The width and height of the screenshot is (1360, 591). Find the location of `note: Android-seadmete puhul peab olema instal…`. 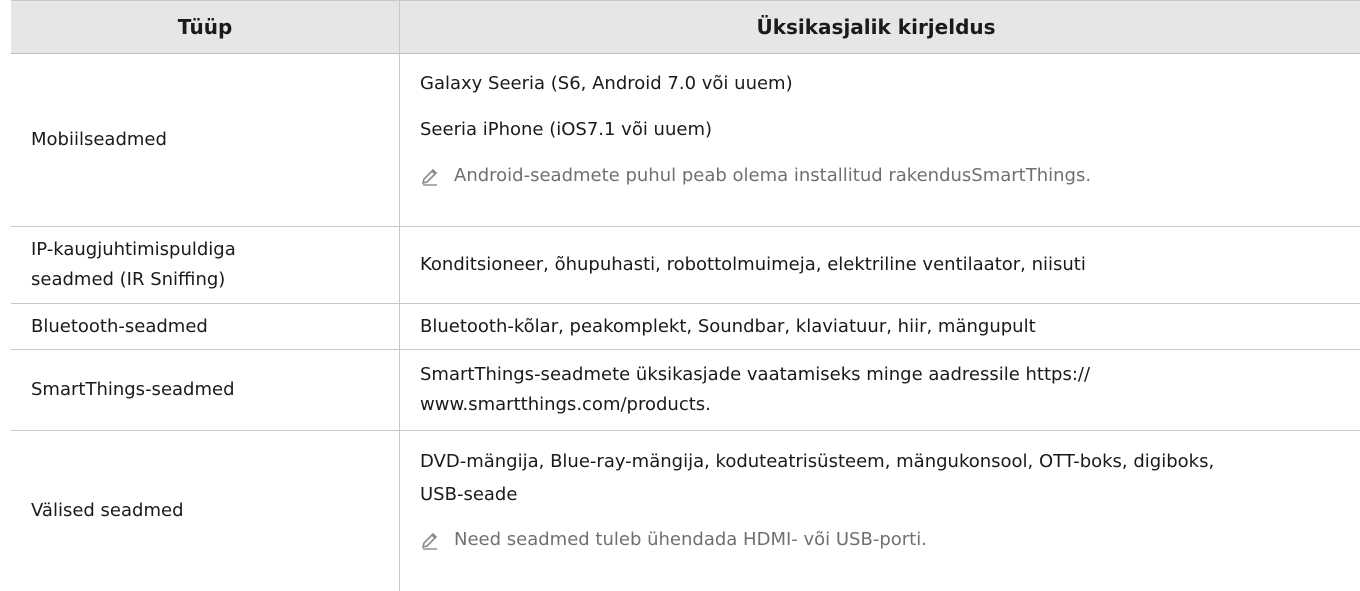

note: Android-seadmete puhul peab olema instal… is located at coordinates (886, 176).